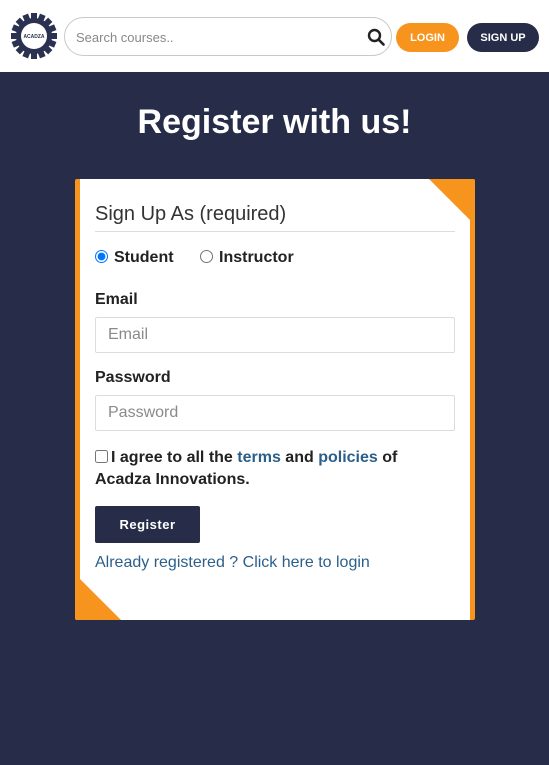  Describe the element at coordinates (259, 457) in the screenshot. I see `terms-link: terms` at that location.